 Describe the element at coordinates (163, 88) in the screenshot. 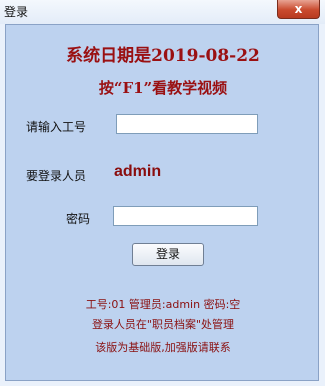

I see `f1-tutorial-tip: 按“F1”看教学视频` at that location.